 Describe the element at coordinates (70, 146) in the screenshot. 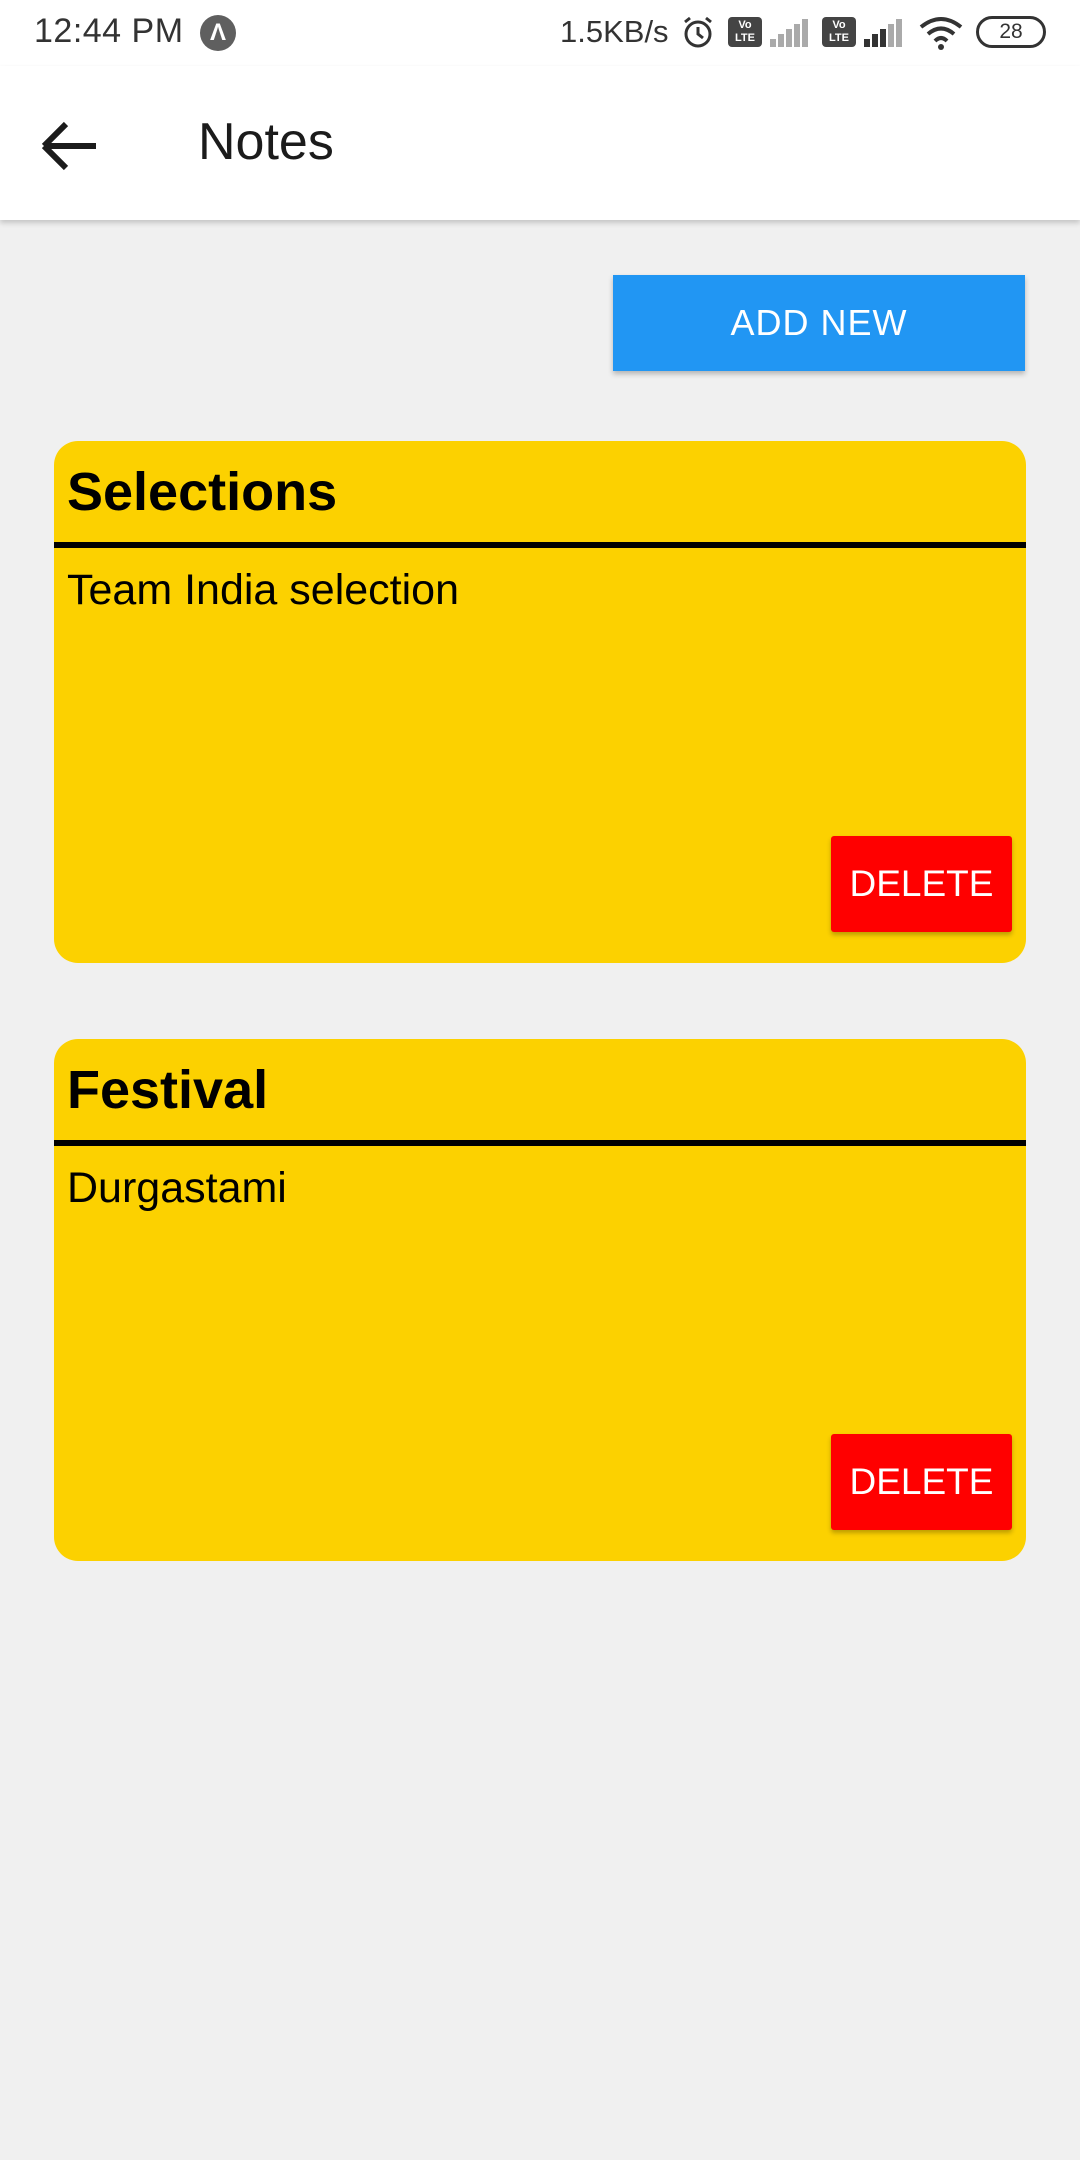

I see `back-arrow-icon` at that location.